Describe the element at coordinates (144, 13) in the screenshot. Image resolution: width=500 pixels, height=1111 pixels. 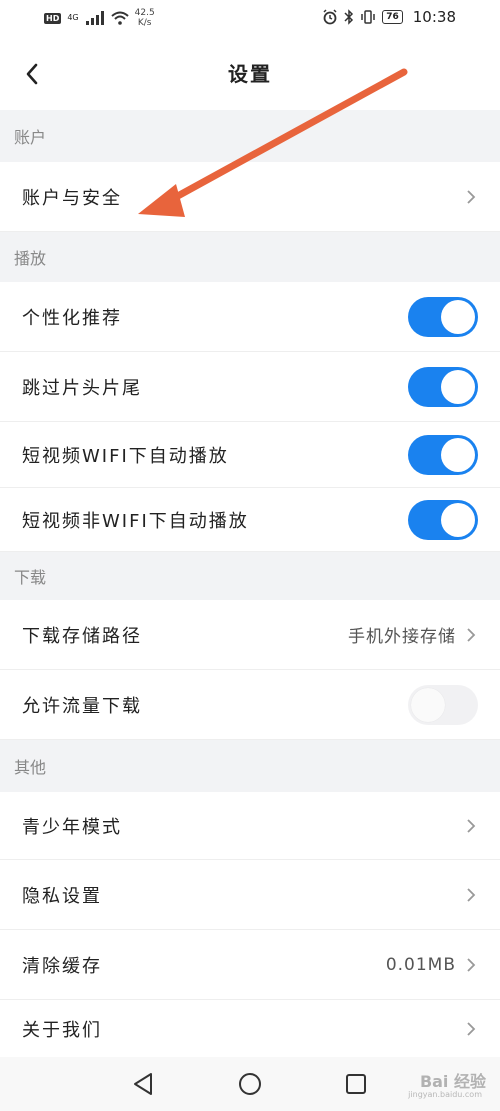
I see `net-speed-value: 42.5` at that location.